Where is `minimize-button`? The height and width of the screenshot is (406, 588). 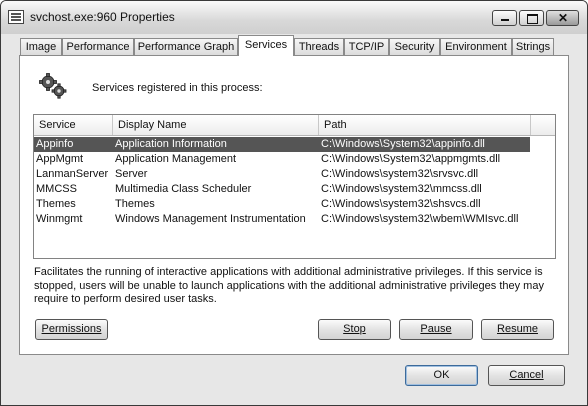
minimize-button is located at coordinates (504, 18).